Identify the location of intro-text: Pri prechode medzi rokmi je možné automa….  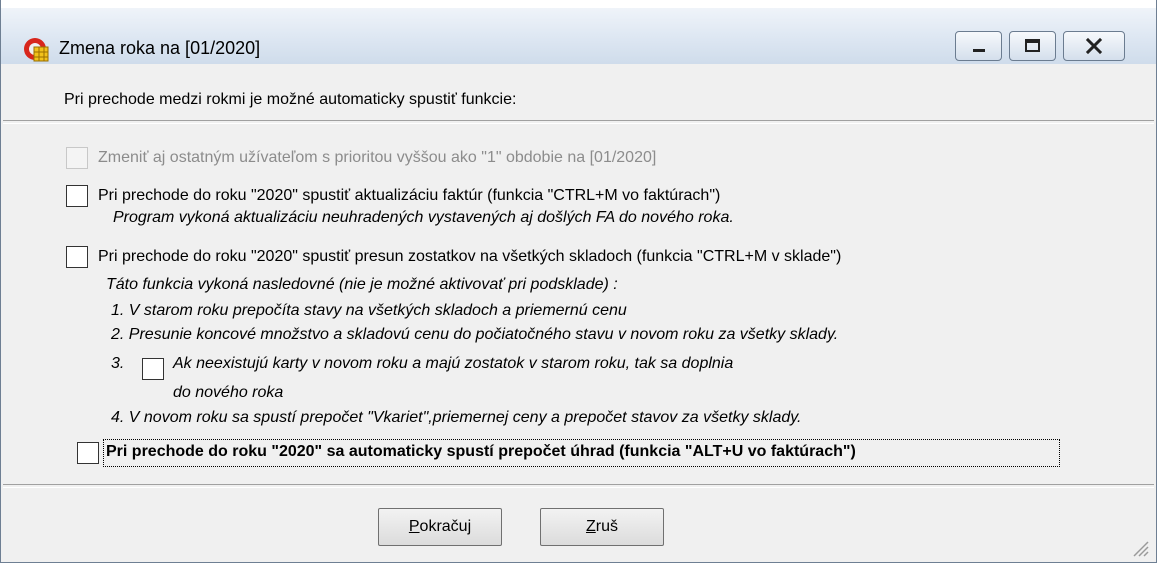
(290, 99).